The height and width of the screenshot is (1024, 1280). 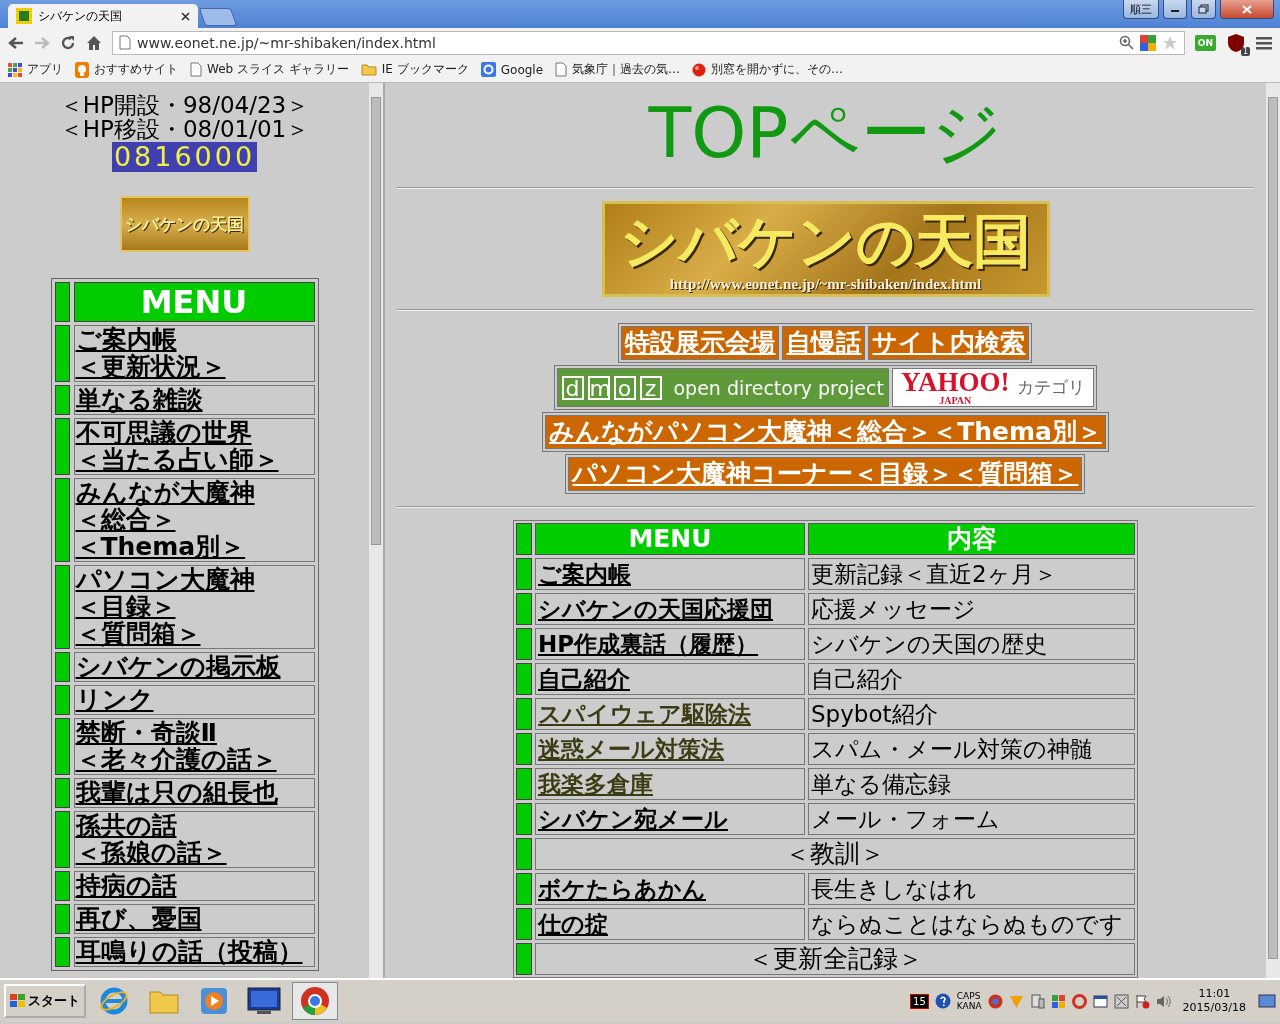 What do you see at coordinates (1121, 1001) in the screenshot?
I see `crossed-box-icon` at bounding box center [1121, 1001].